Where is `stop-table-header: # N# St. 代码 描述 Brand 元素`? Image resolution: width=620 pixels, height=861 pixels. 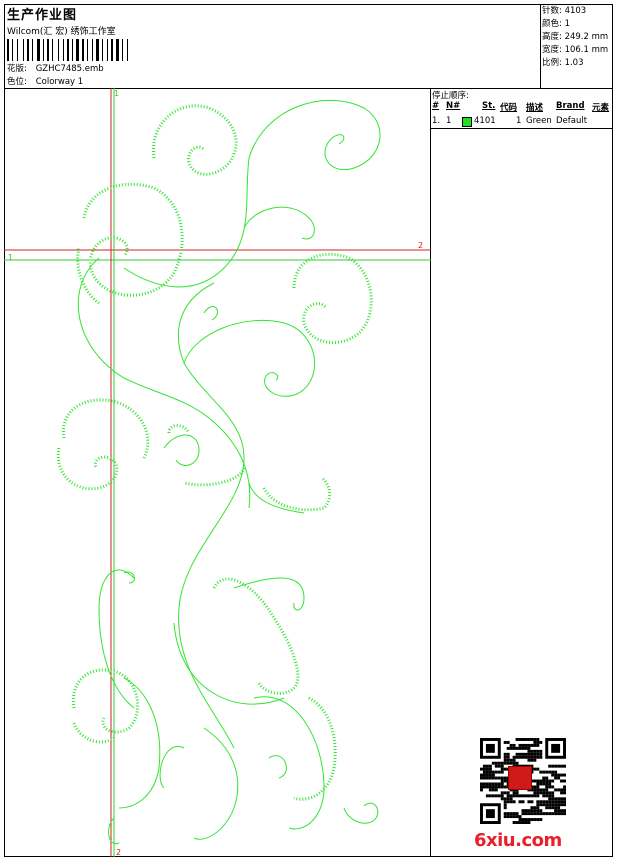
stop-table-header: # N# St. 代码 描述 Brand 元素 is located at coordinates (521, 108).